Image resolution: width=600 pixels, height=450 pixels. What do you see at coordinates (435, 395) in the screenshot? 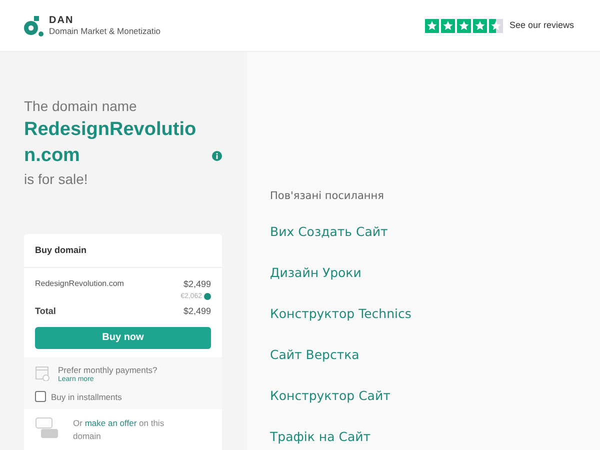
I see `related-link: Конструктор Сайт` at bounding box center [435, 395].